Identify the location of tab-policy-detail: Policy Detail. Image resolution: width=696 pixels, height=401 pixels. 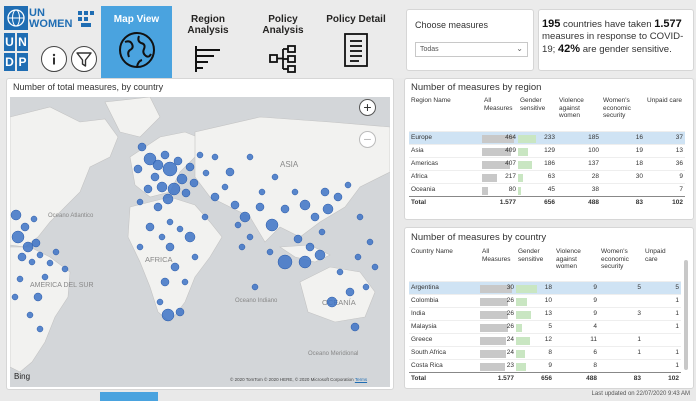
(356, 42).